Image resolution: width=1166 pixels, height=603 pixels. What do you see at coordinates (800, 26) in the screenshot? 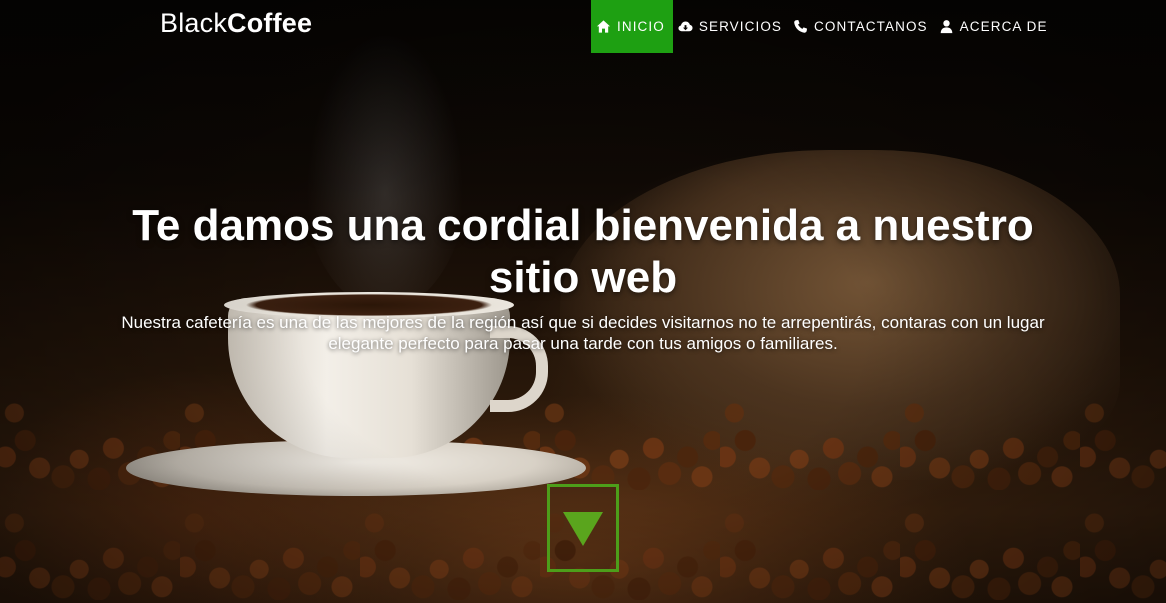
I see `phone-icon` at bounding box center [800, 26].